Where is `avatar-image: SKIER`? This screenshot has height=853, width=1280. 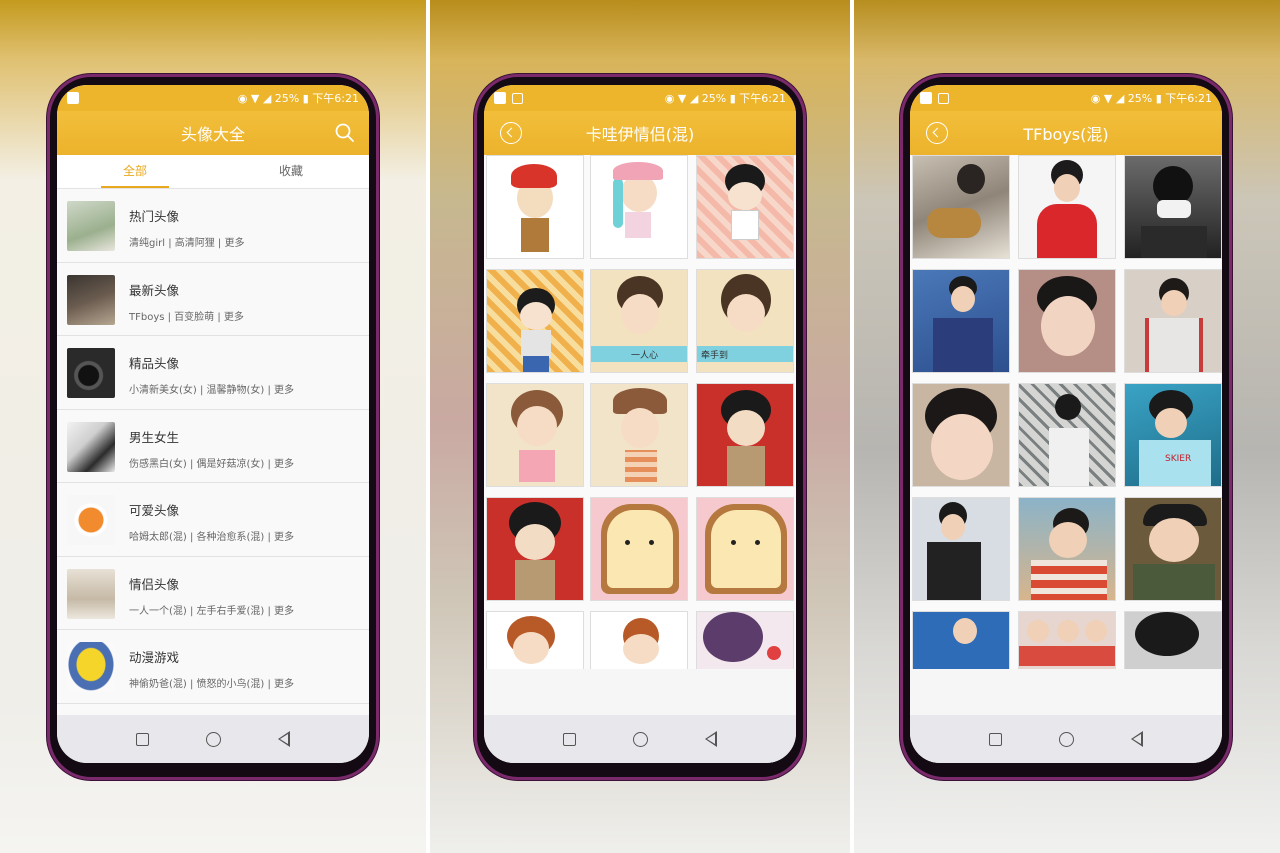
avatar-image: SKIER is located at coordinates (1173, 435).